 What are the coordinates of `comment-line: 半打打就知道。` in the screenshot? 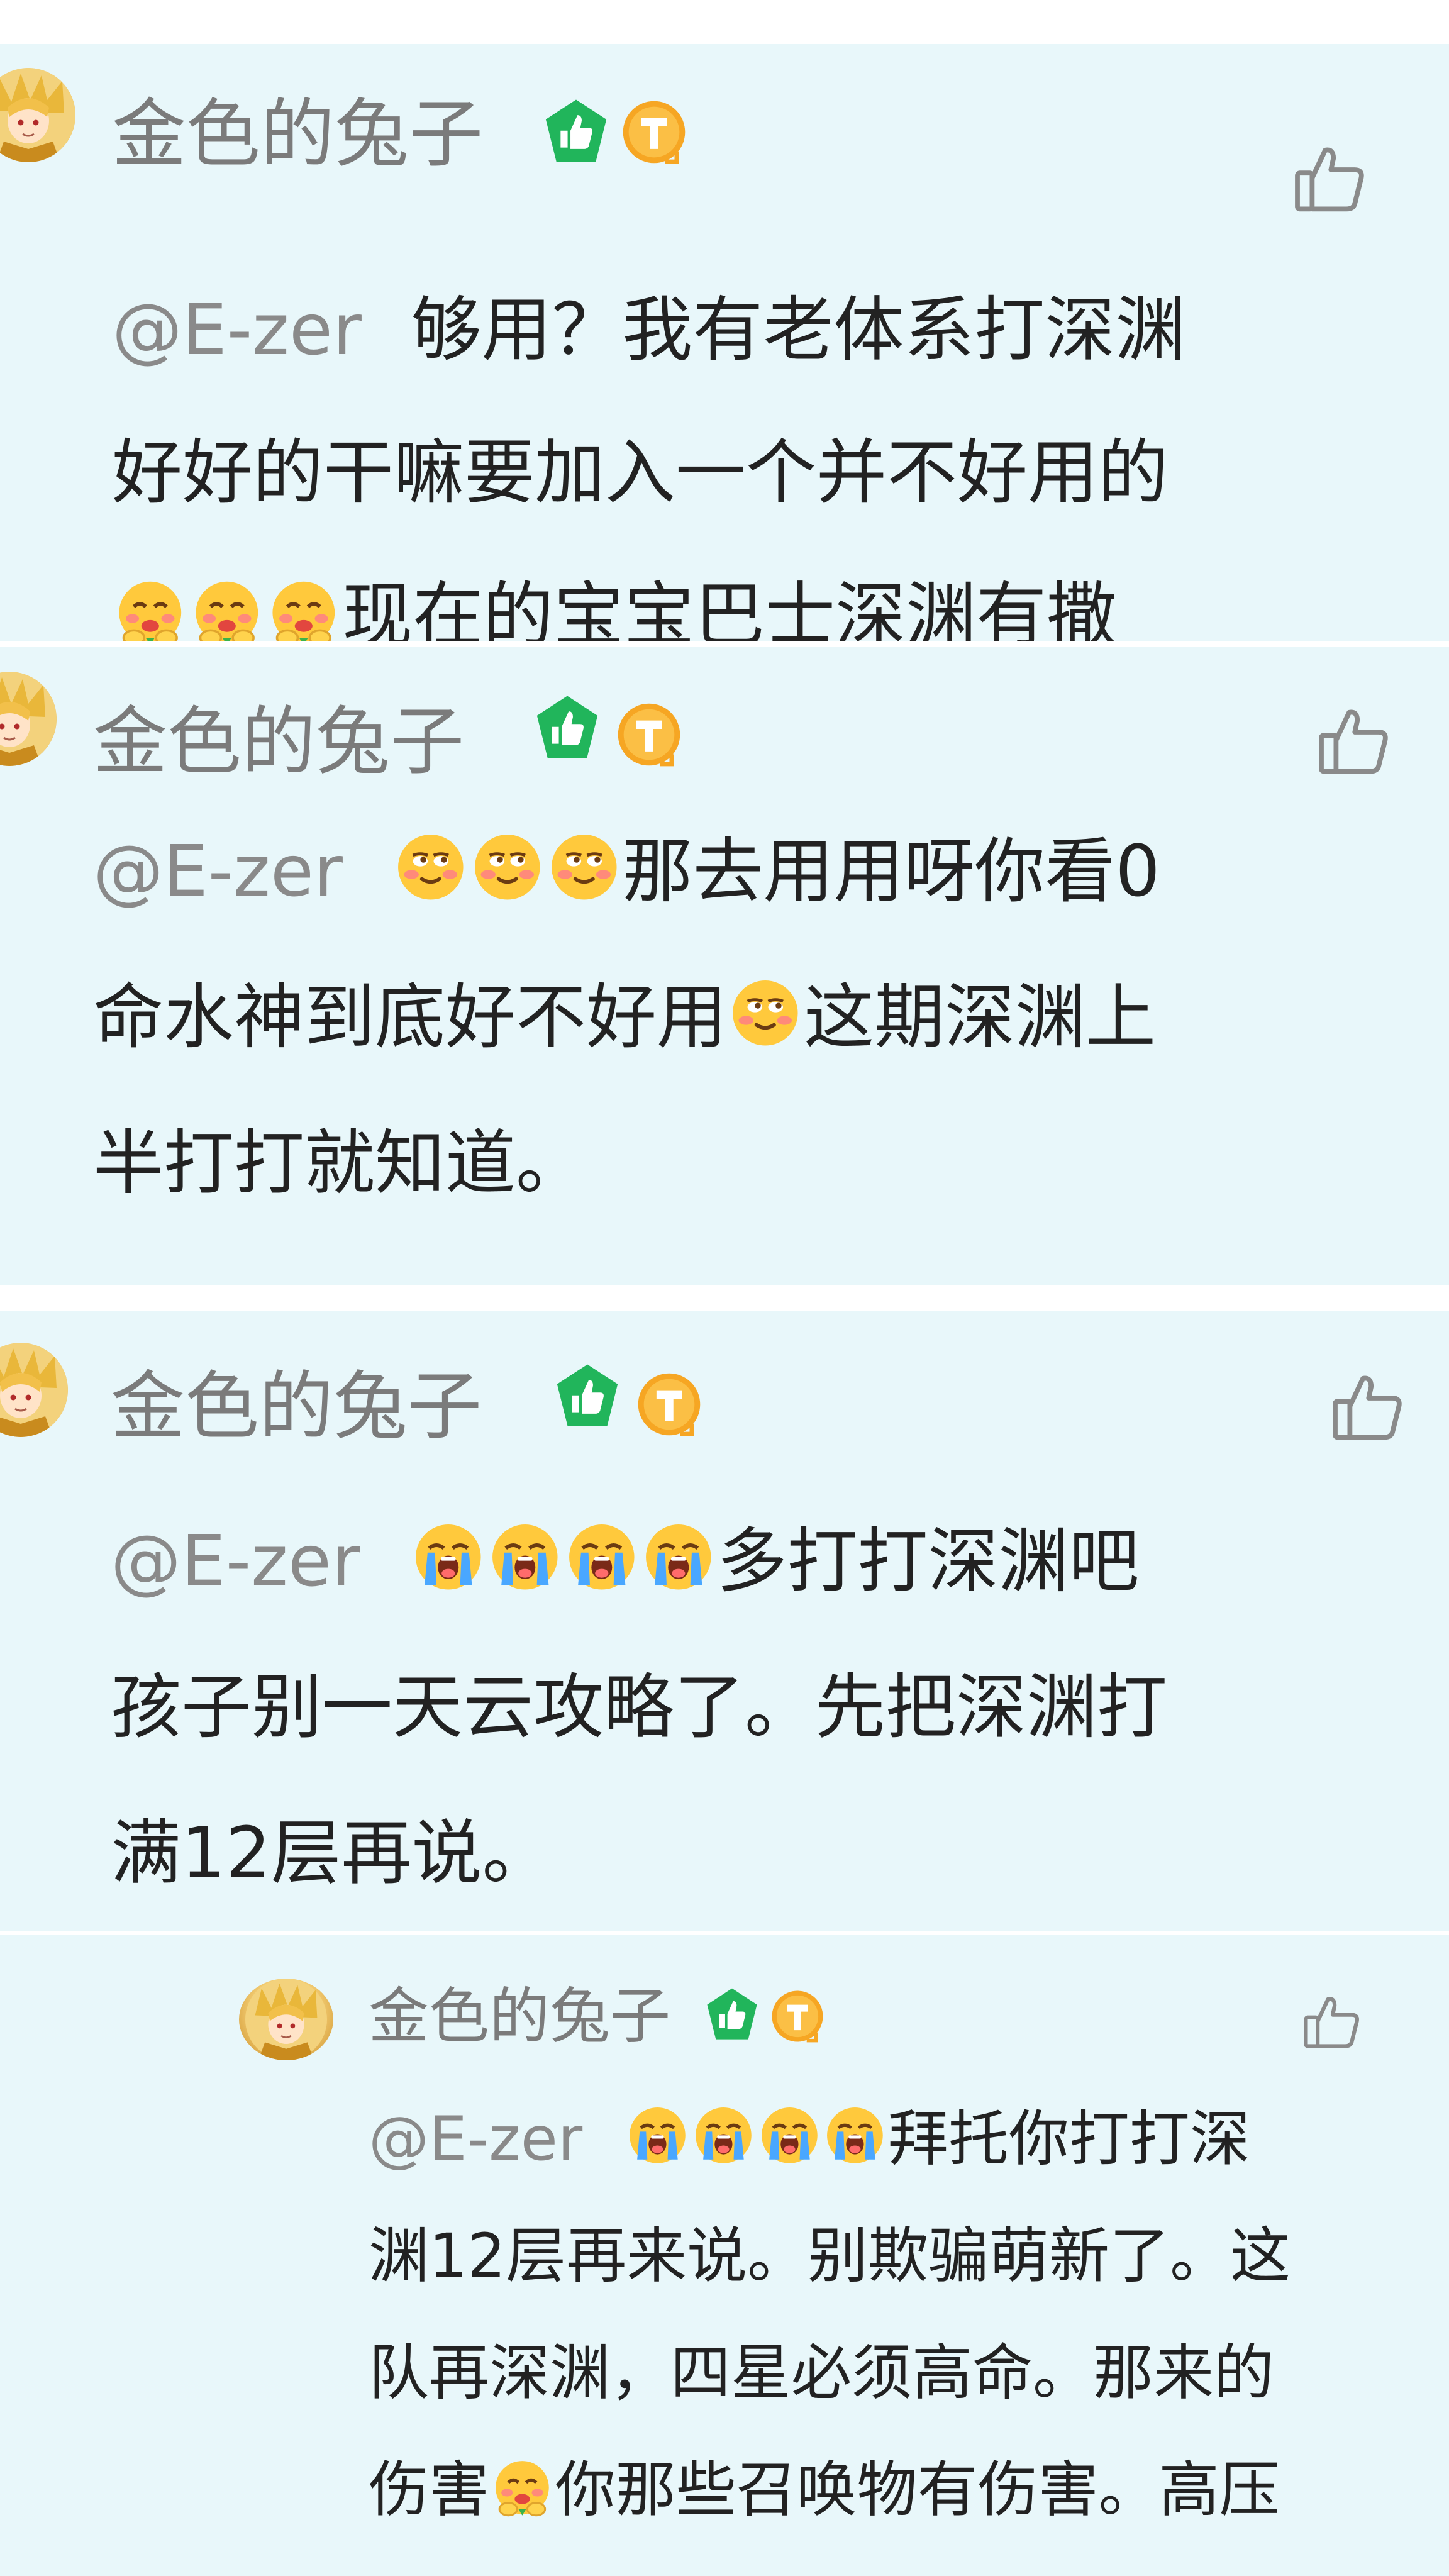 It's located at (753, 1163).